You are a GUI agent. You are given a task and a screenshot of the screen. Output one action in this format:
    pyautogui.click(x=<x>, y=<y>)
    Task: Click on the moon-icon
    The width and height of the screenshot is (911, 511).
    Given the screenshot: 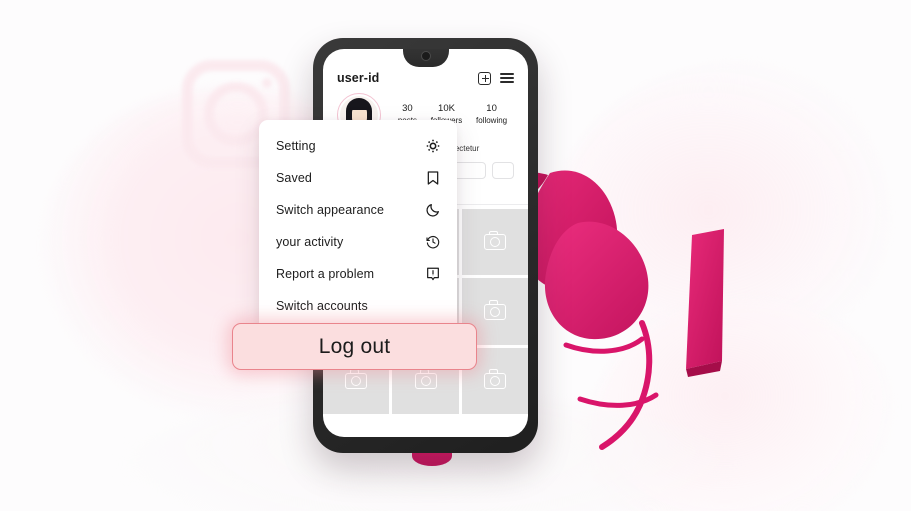 What is the action you would take?
    pyautogui.click(x=433, y=210)
    